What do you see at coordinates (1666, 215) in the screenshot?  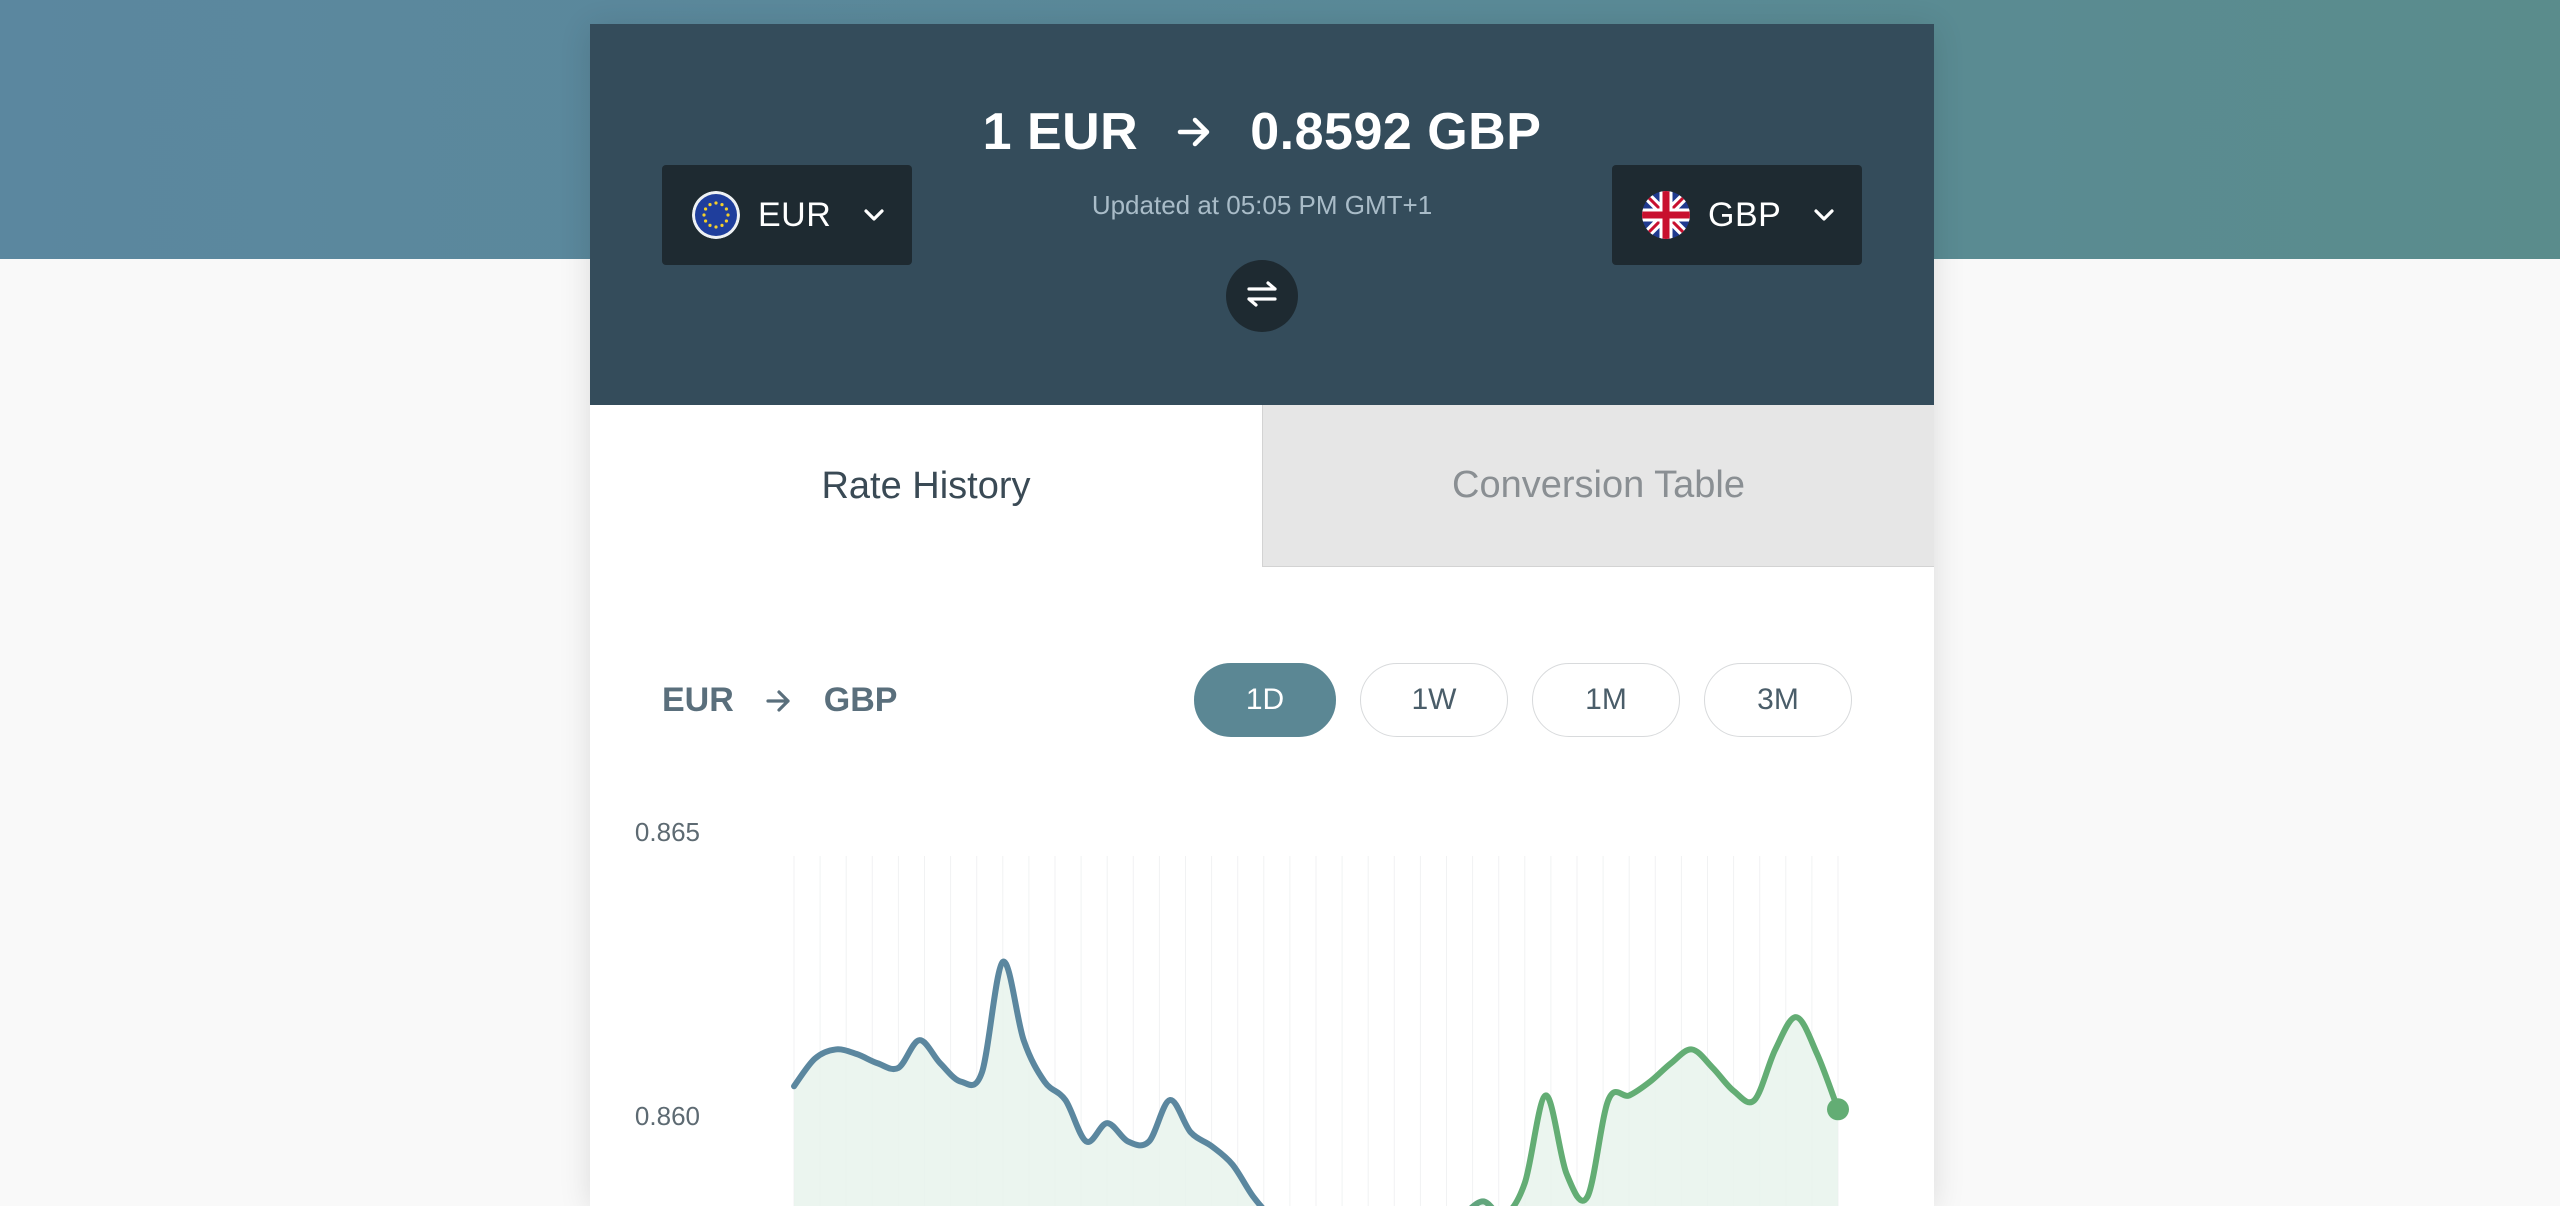 I see `uk-flag-icon` at bounding box center [1666, 215].